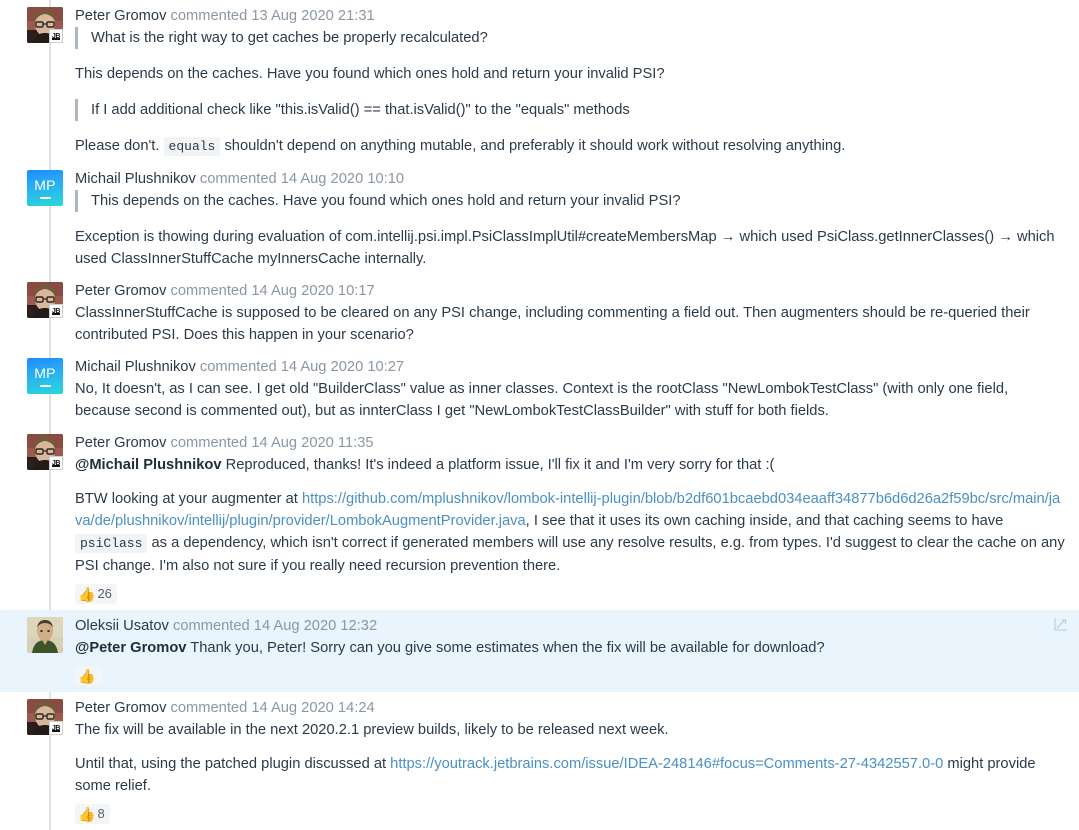  I want to click on avatar, so click(45, 635).